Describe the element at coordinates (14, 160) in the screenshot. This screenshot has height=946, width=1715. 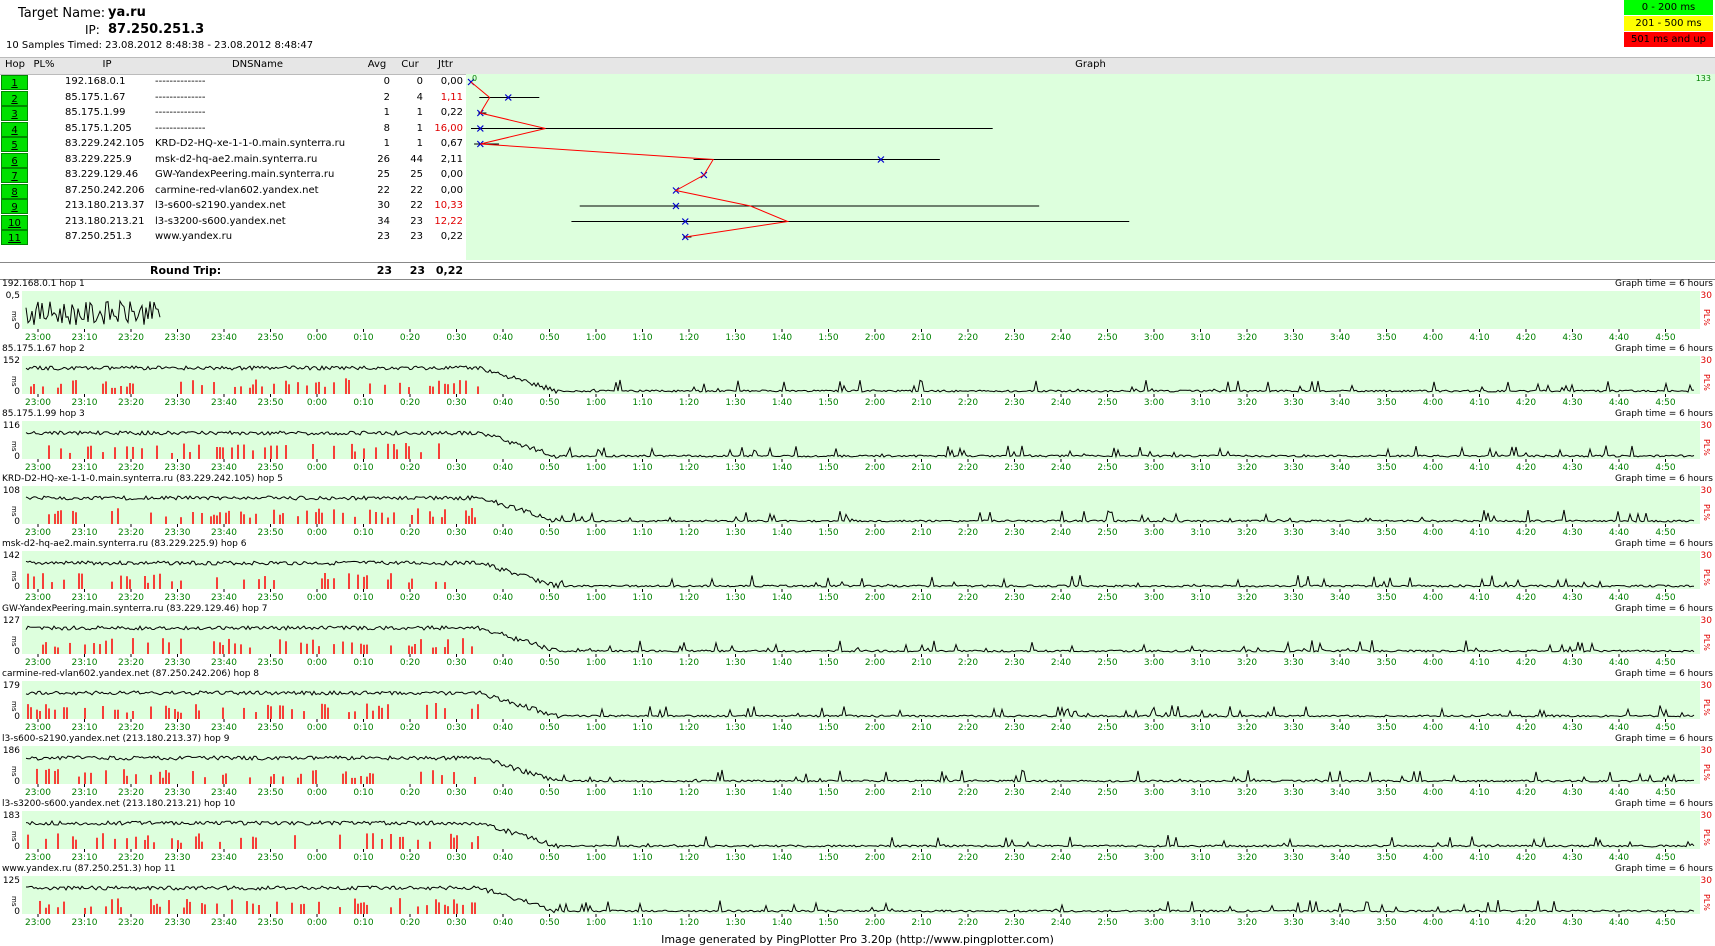
I see `hop-number-cell: 6` at that location.